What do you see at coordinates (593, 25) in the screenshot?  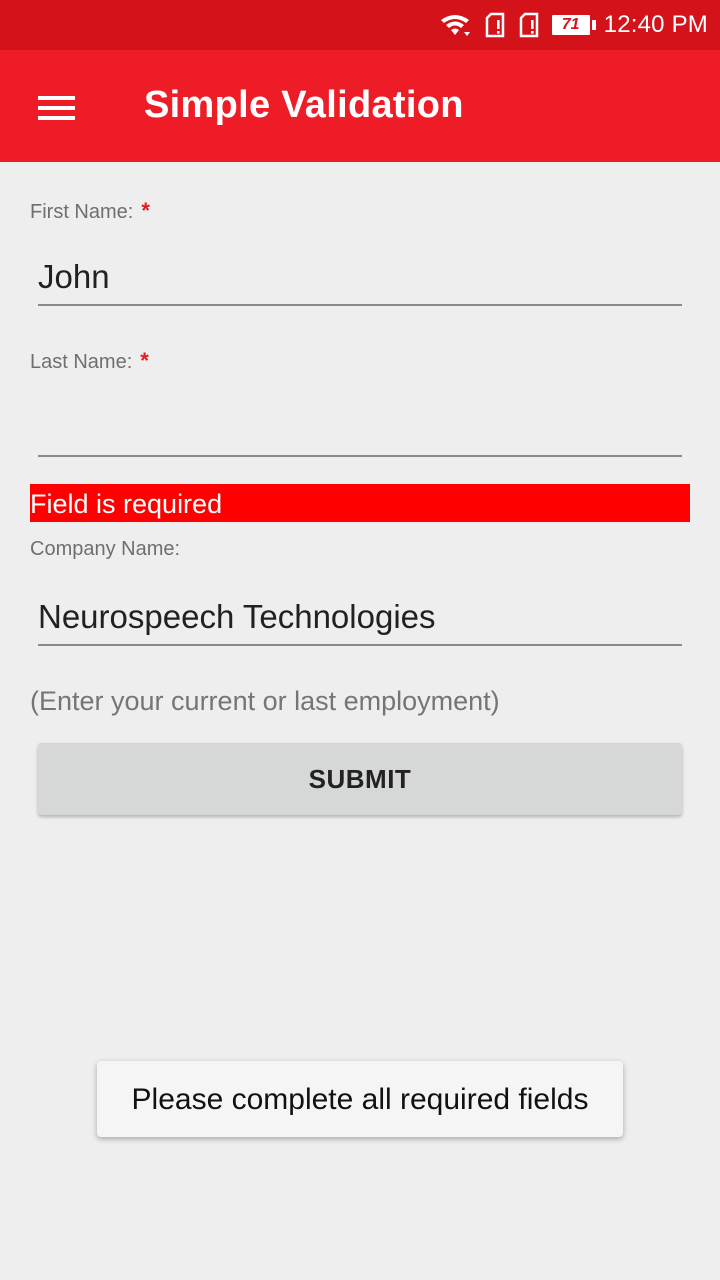 I see `battery-nub` at bounding box center [593, 25].